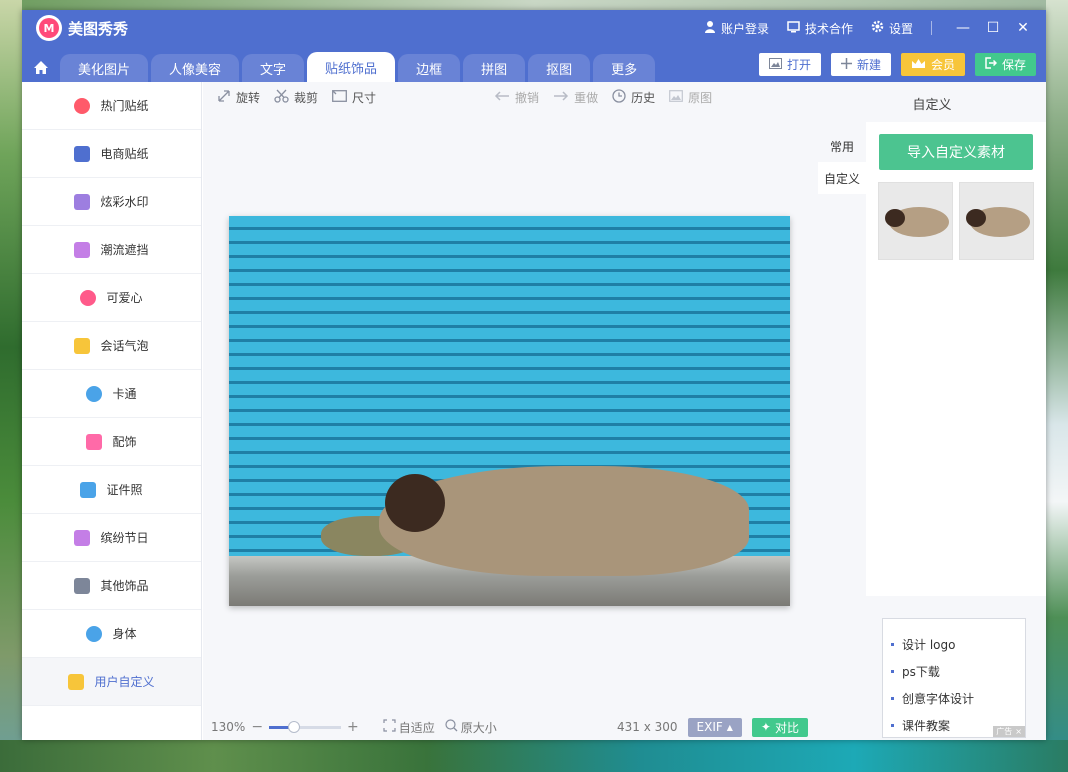 The width and height of the screenshot is (1068, 772). I want to click on redo-arrow-icon, so click(561, 97).